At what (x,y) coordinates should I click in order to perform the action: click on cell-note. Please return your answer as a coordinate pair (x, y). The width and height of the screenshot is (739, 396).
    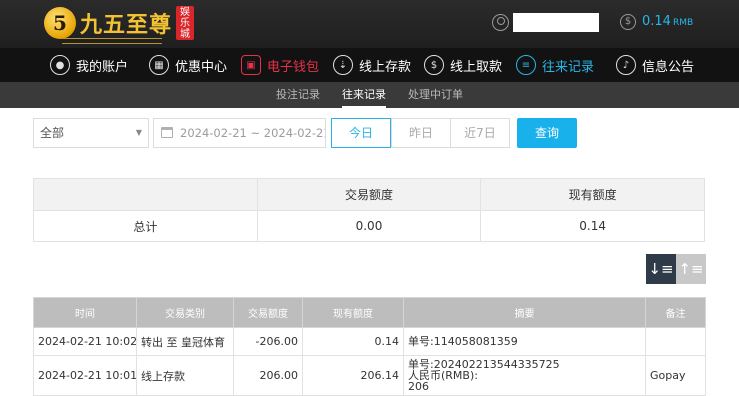
    Looking at the image, I should click on (675, 341).